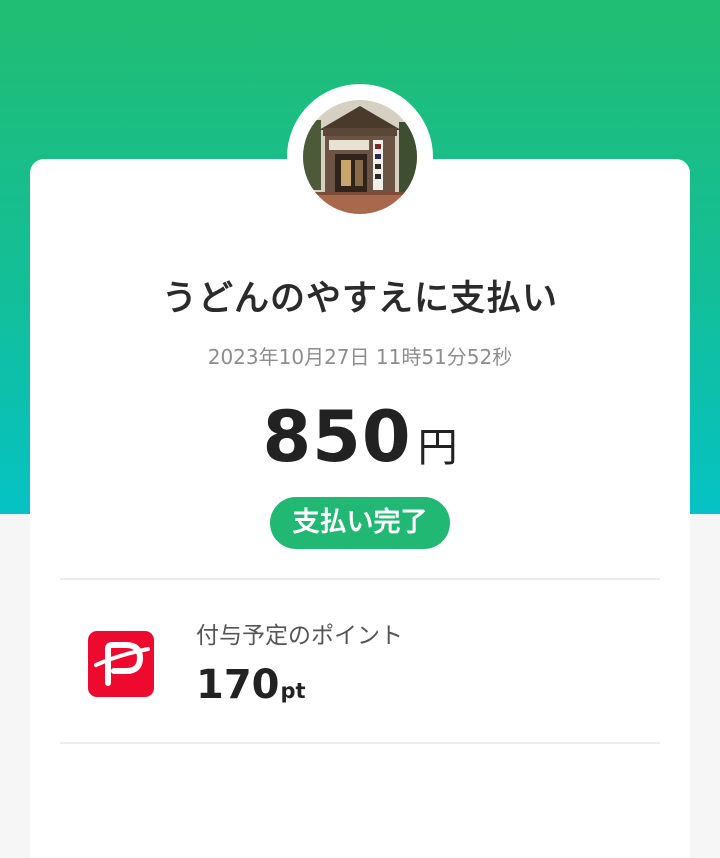 This screenshot has width=720, height=858. What do you see at coordinates (337, 437) in the screenshot?
I see `amount-value: 850` at bounding box center [337, 437].